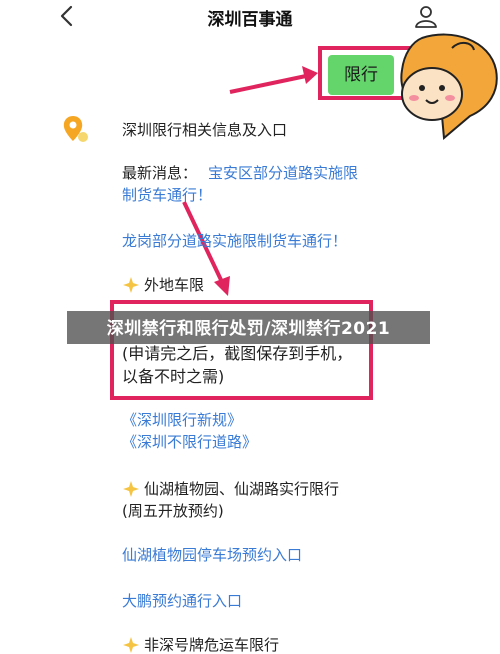  I want to click on non-shenzhen-heading: 非深号牌危运车限行, so click(212, 645).